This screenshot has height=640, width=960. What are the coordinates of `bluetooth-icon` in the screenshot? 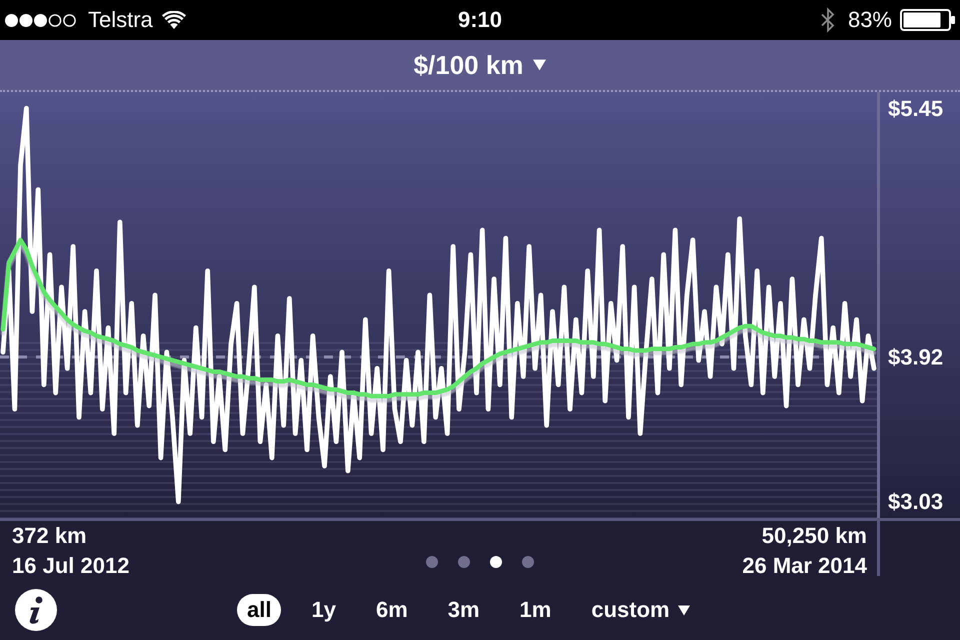 It's located at (827, 20).